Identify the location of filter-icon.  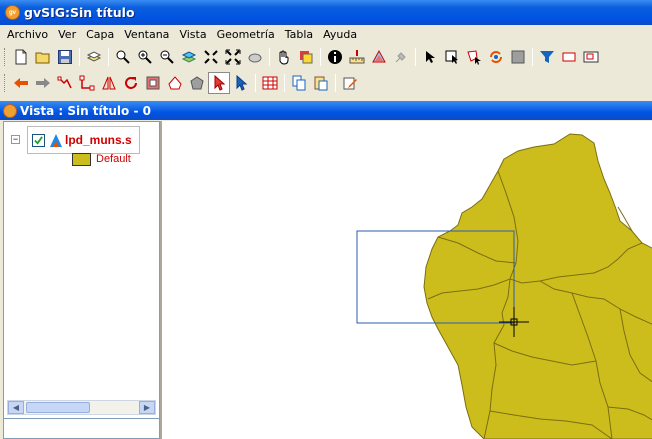
(547, 57).